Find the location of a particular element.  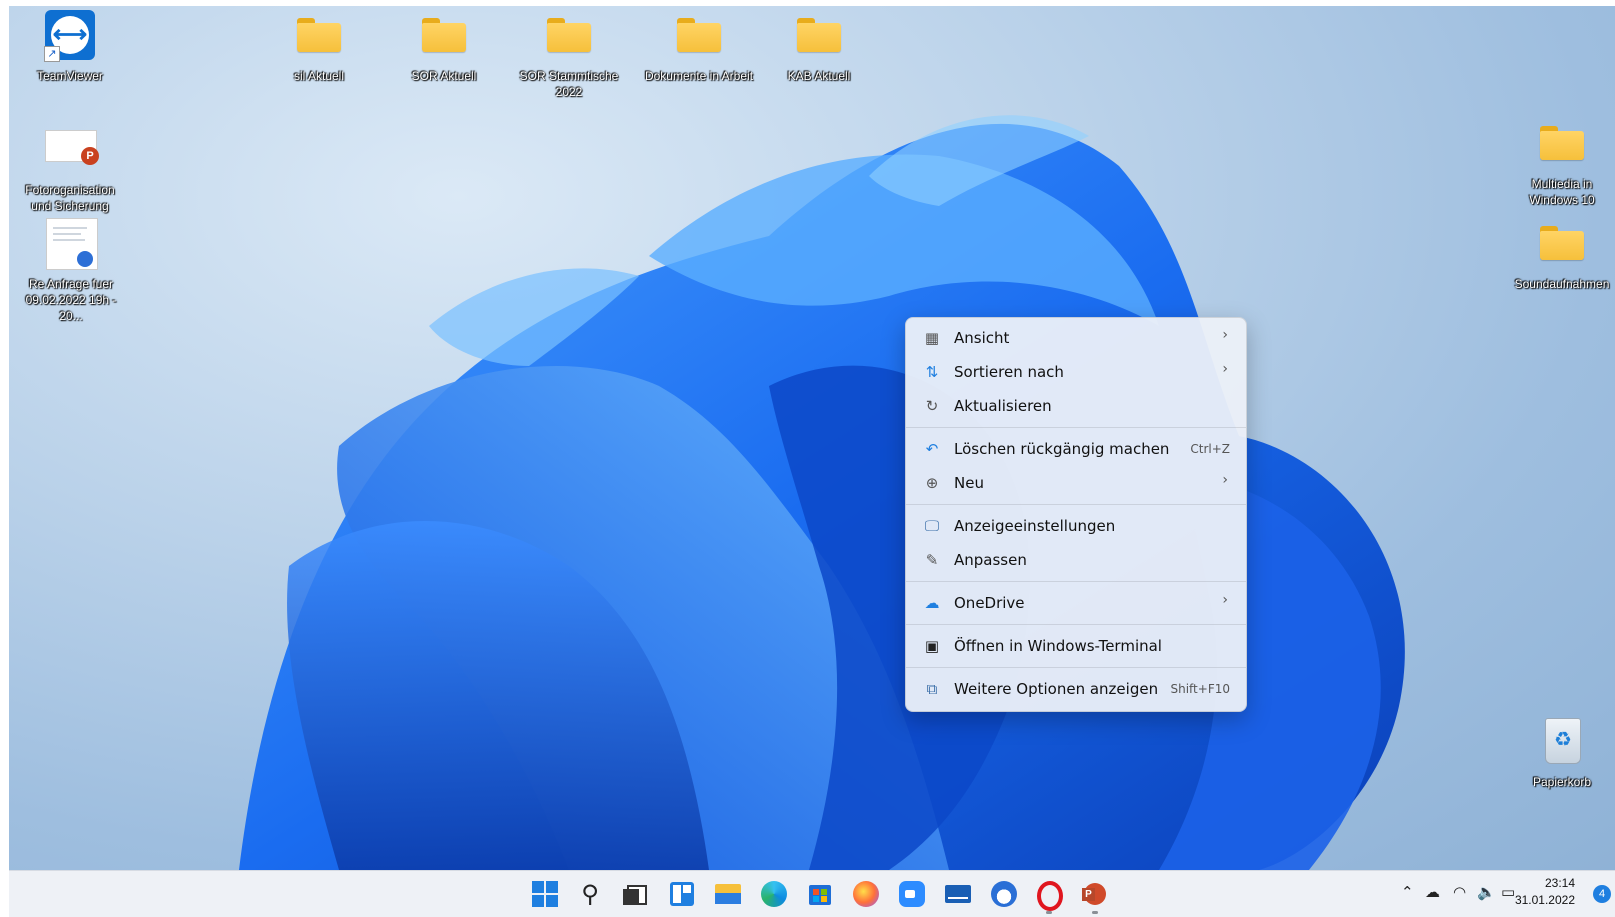

onedrive-cloud-icon: ☁ is located at coordinates (932, 603).